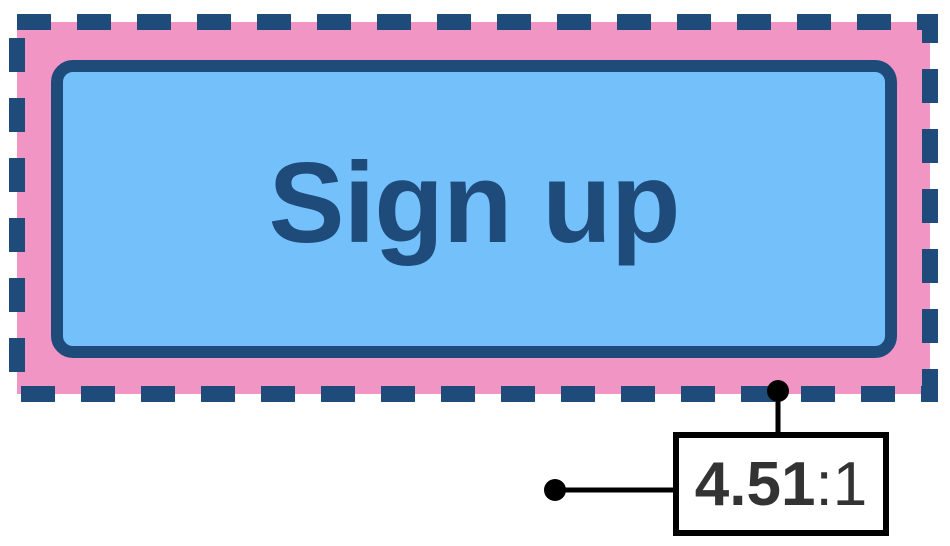  I want to click on contrast-ratio-label: 4.51:1, so click(781, 484).